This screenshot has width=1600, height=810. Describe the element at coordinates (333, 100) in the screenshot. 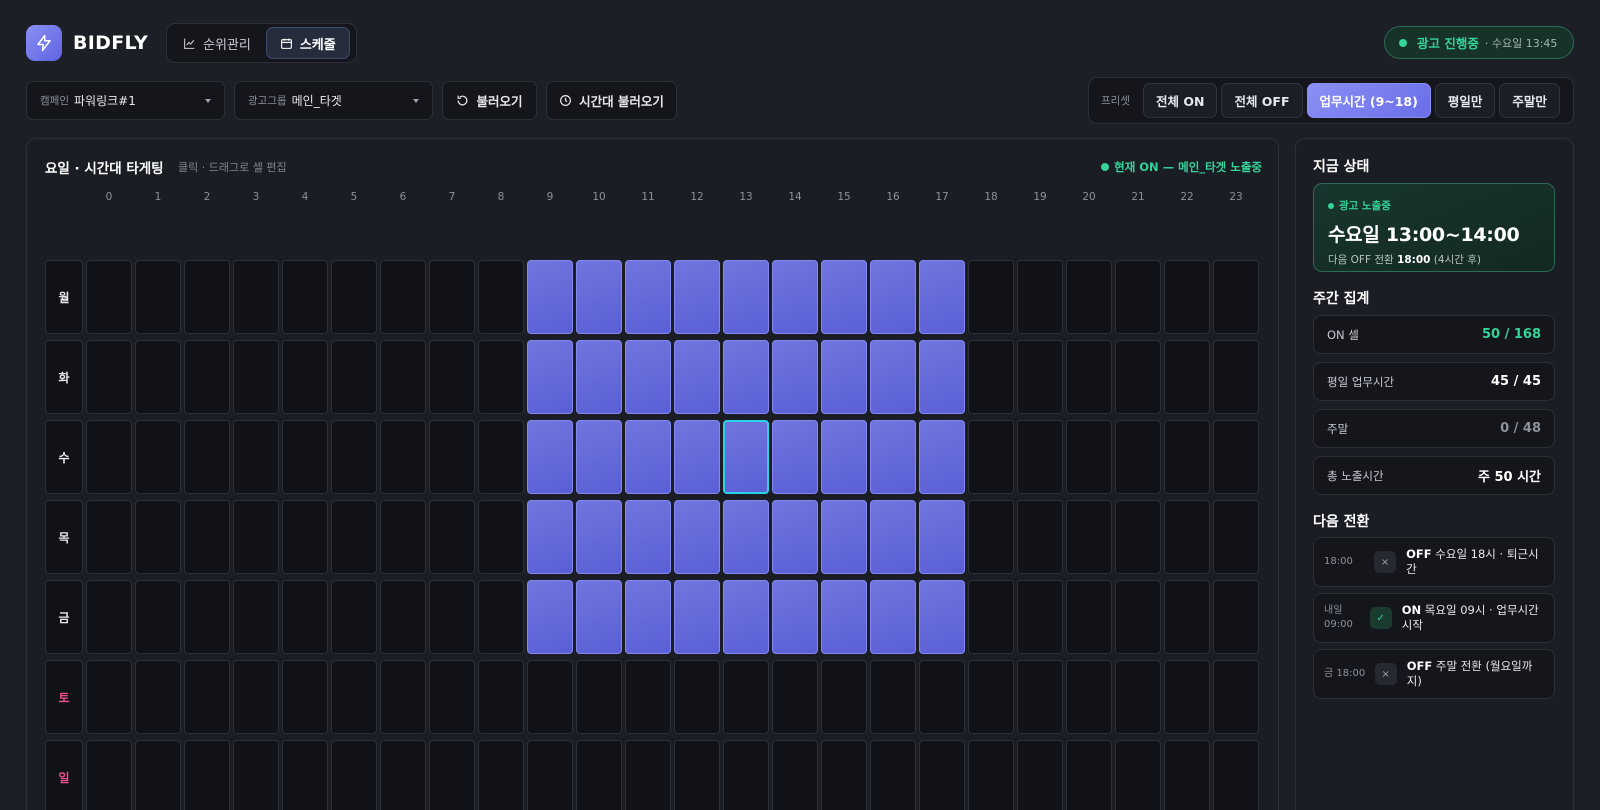

I see `adgroup-select: 광고그룹 메인_타겟` at that location.